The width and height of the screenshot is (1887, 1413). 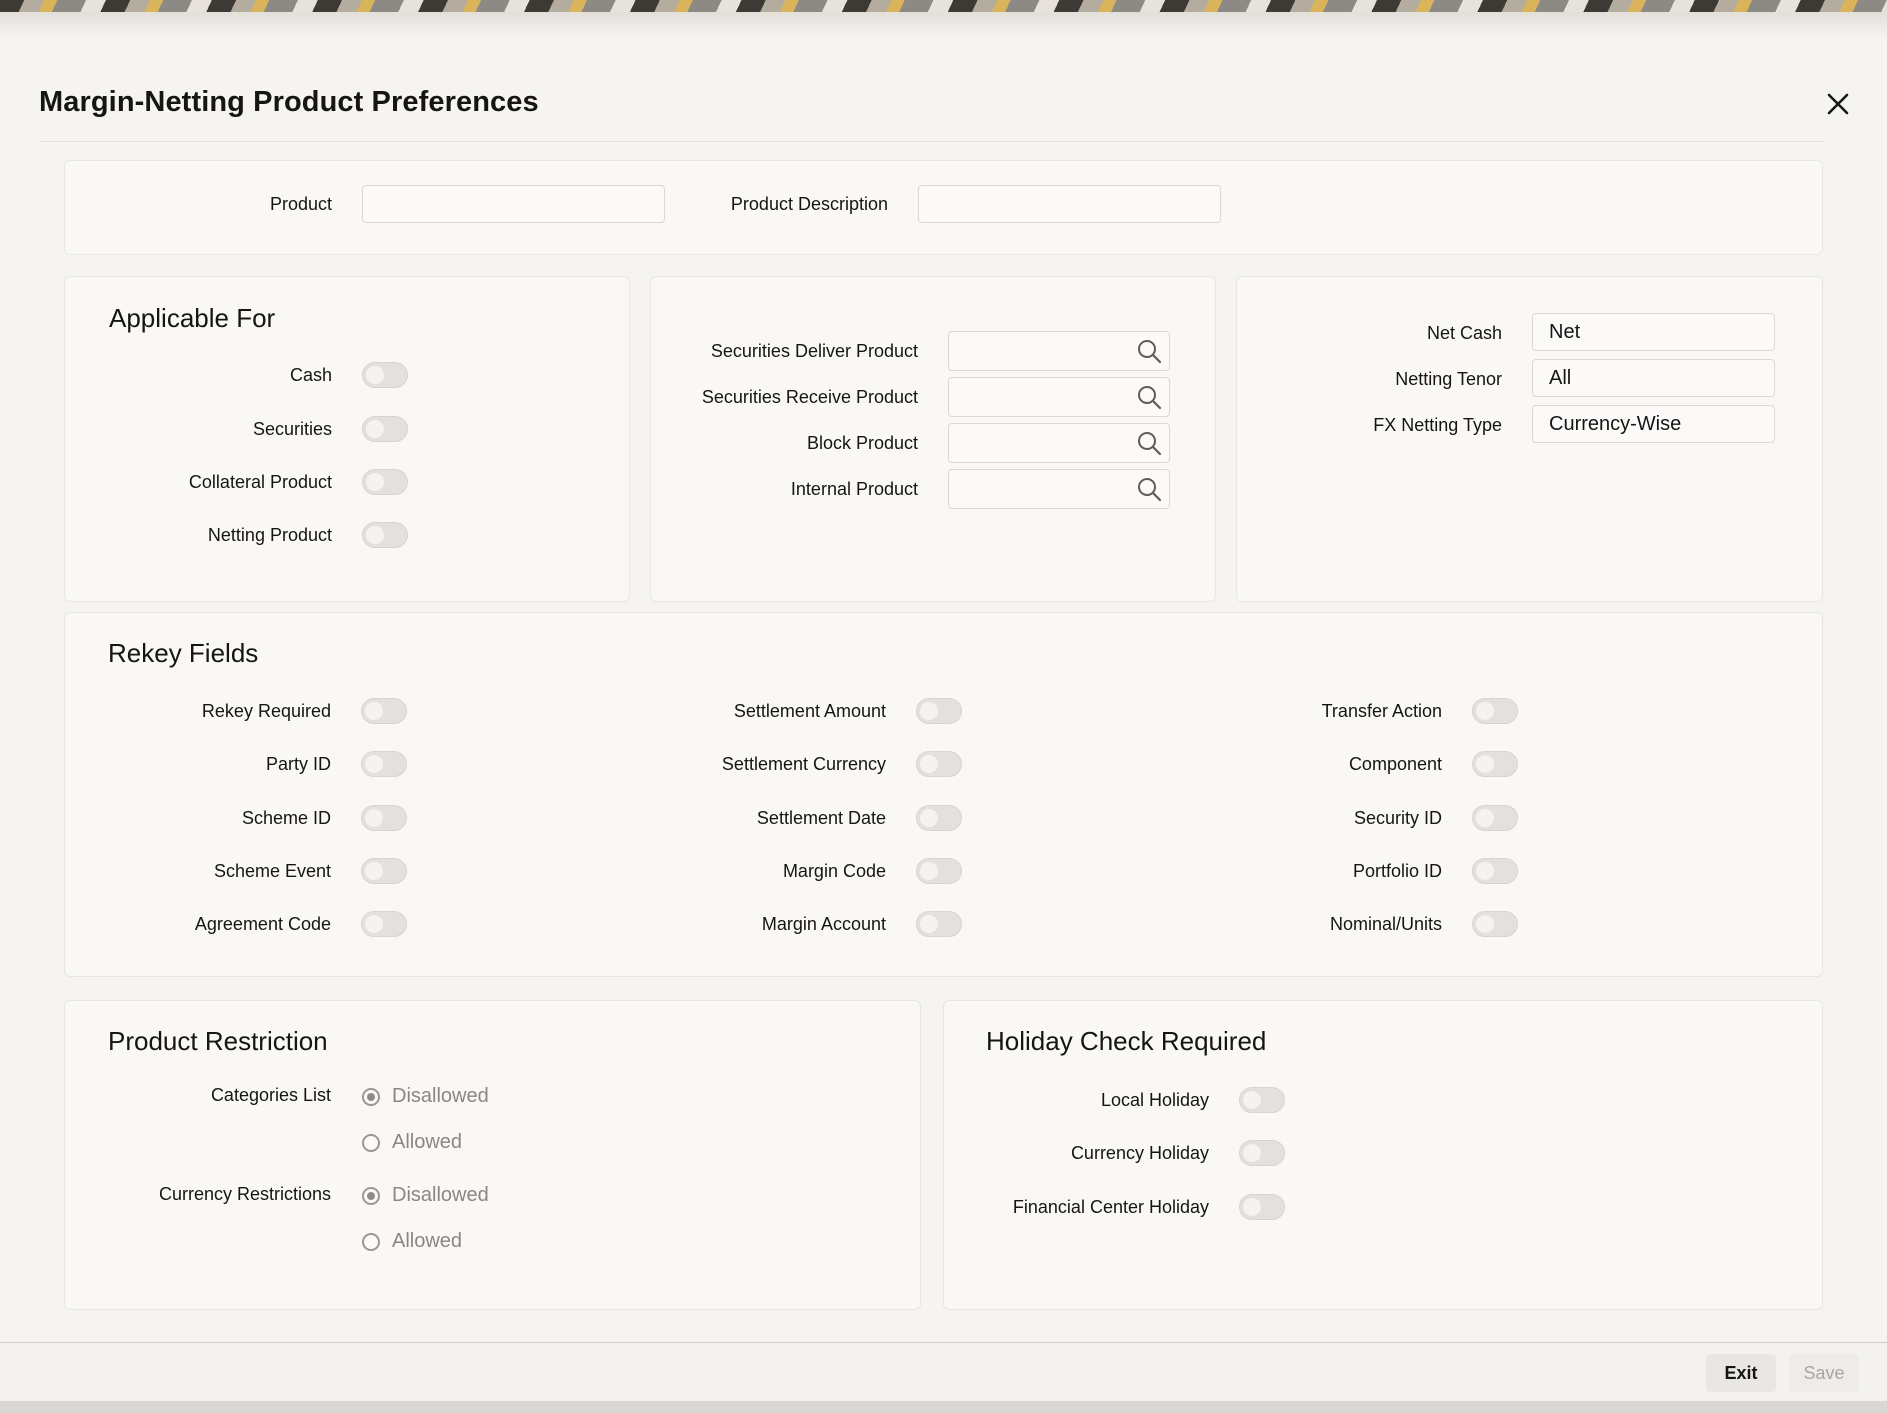 What do you see at coordinates (1437, 425) in the screenshot?
I see `fx-netting-type-label: FX Netting Type` at bounding box center [1437, 425].